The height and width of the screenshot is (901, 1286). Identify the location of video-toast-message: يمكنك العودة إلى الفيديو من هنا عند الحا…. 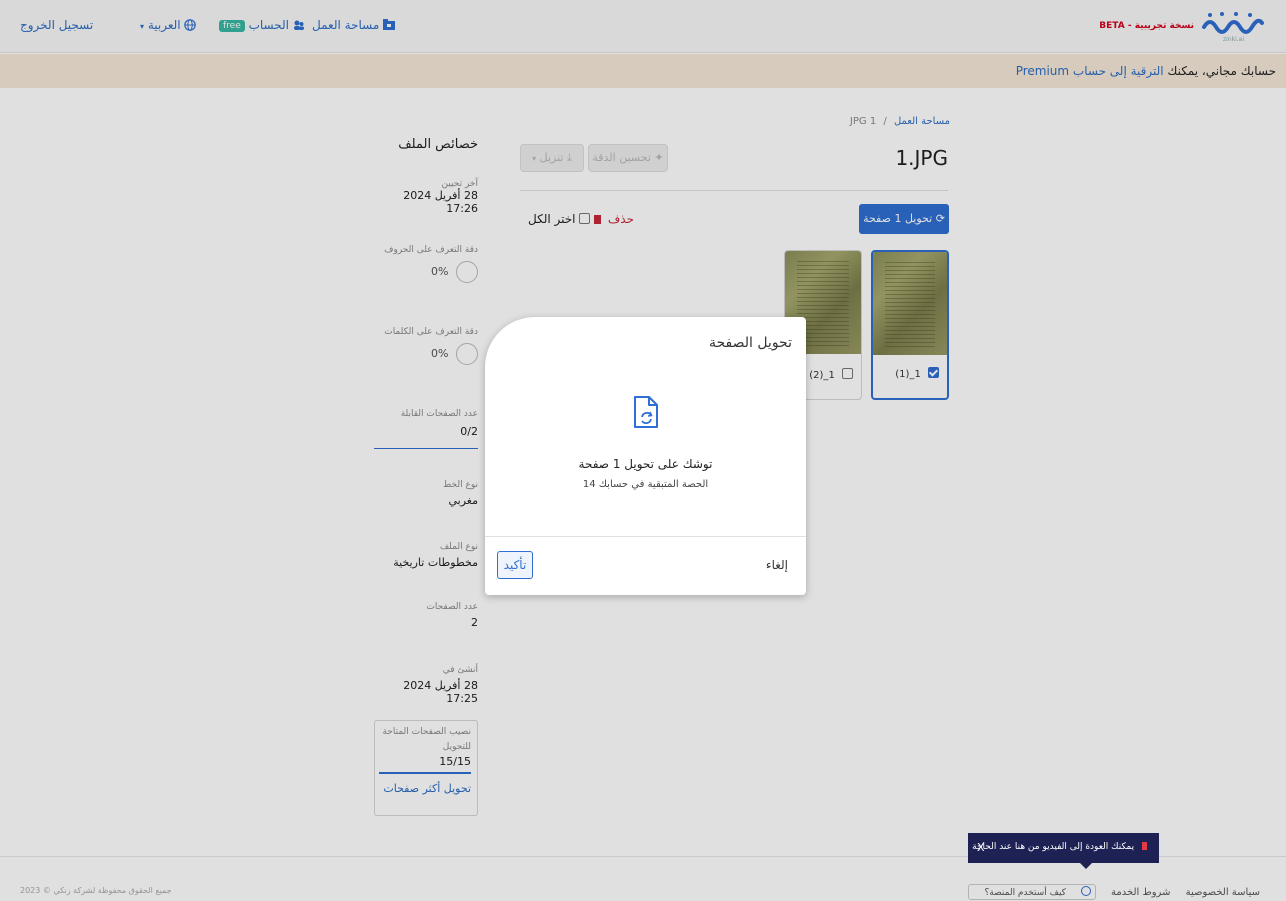
(1053, 847).